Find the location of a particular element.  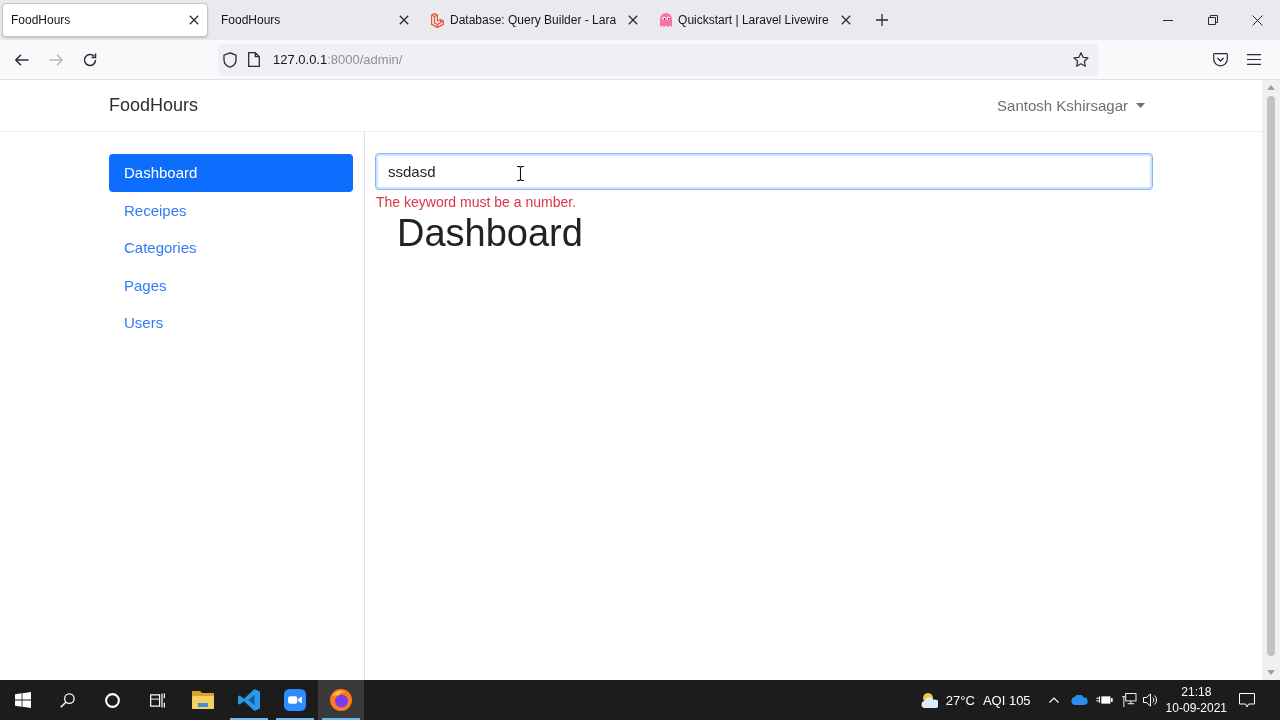

clock-date: 10-09-2021 is located at coordinates (1196, 708).